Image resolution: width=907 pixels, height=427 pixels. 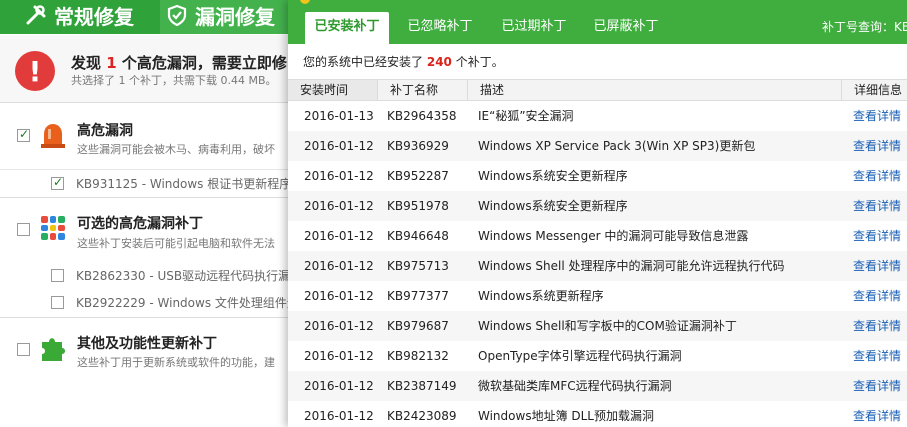 I want to click on sub-item-row, so click(x=145, y=304).